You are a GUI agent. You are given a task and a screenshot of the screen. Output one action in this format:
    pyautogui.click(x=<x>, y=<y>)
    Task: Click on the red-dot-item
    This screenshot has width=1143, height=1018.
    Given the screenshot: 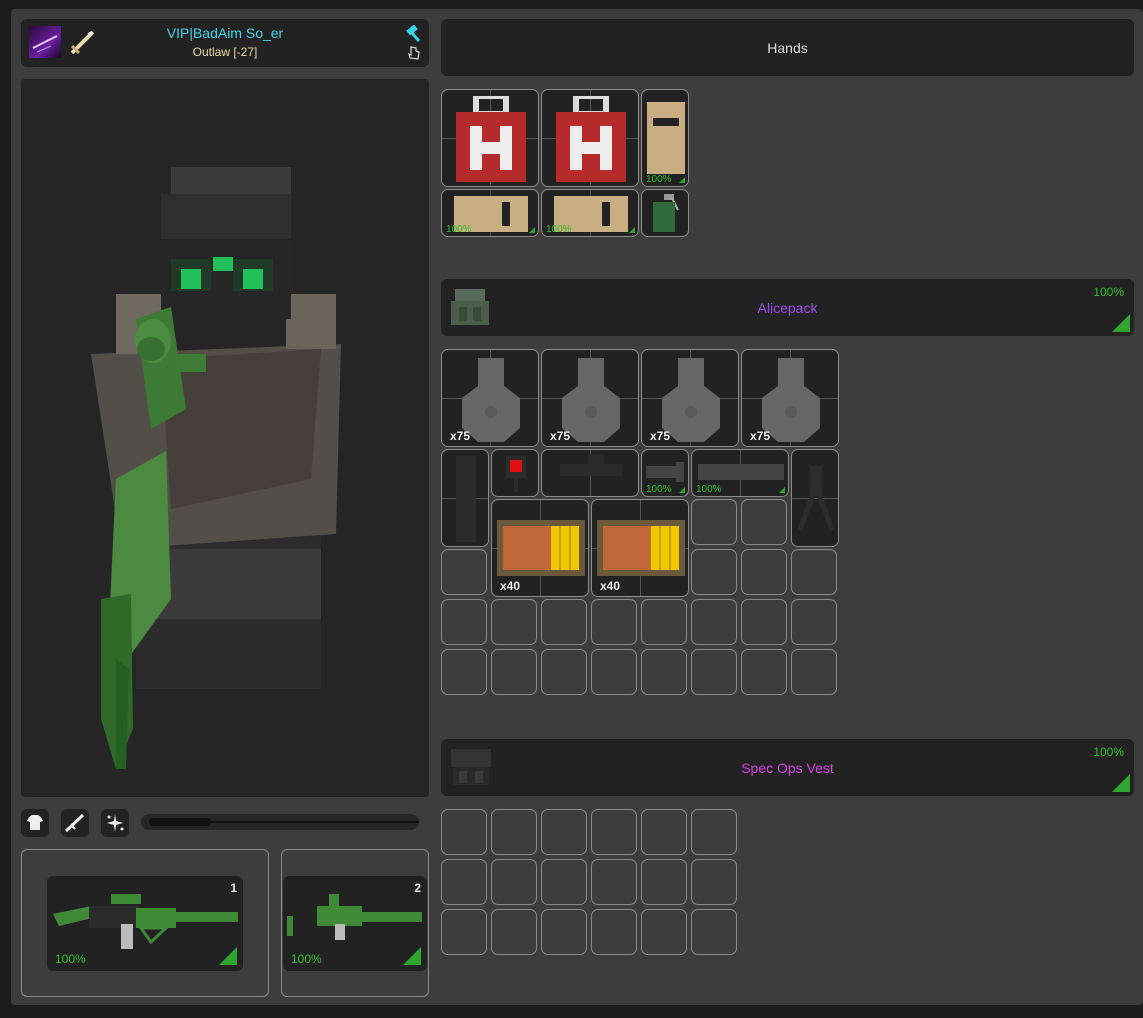 What is the action you would take?
    pyautogui.click(x=515, y=473)
    